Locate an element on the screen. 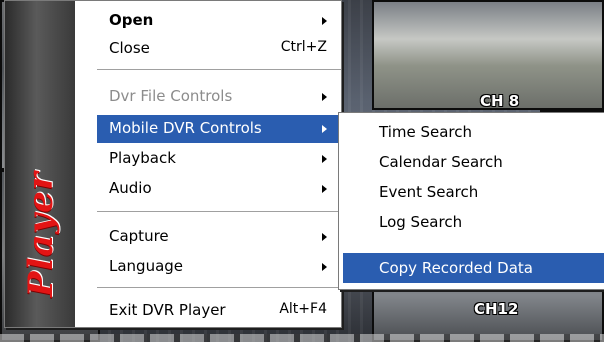 The height and width of the screenshot is (342, 604). menu-item-mobile-dvr-controls: Mobile DVR Controls is located at coordinates (219, 129).